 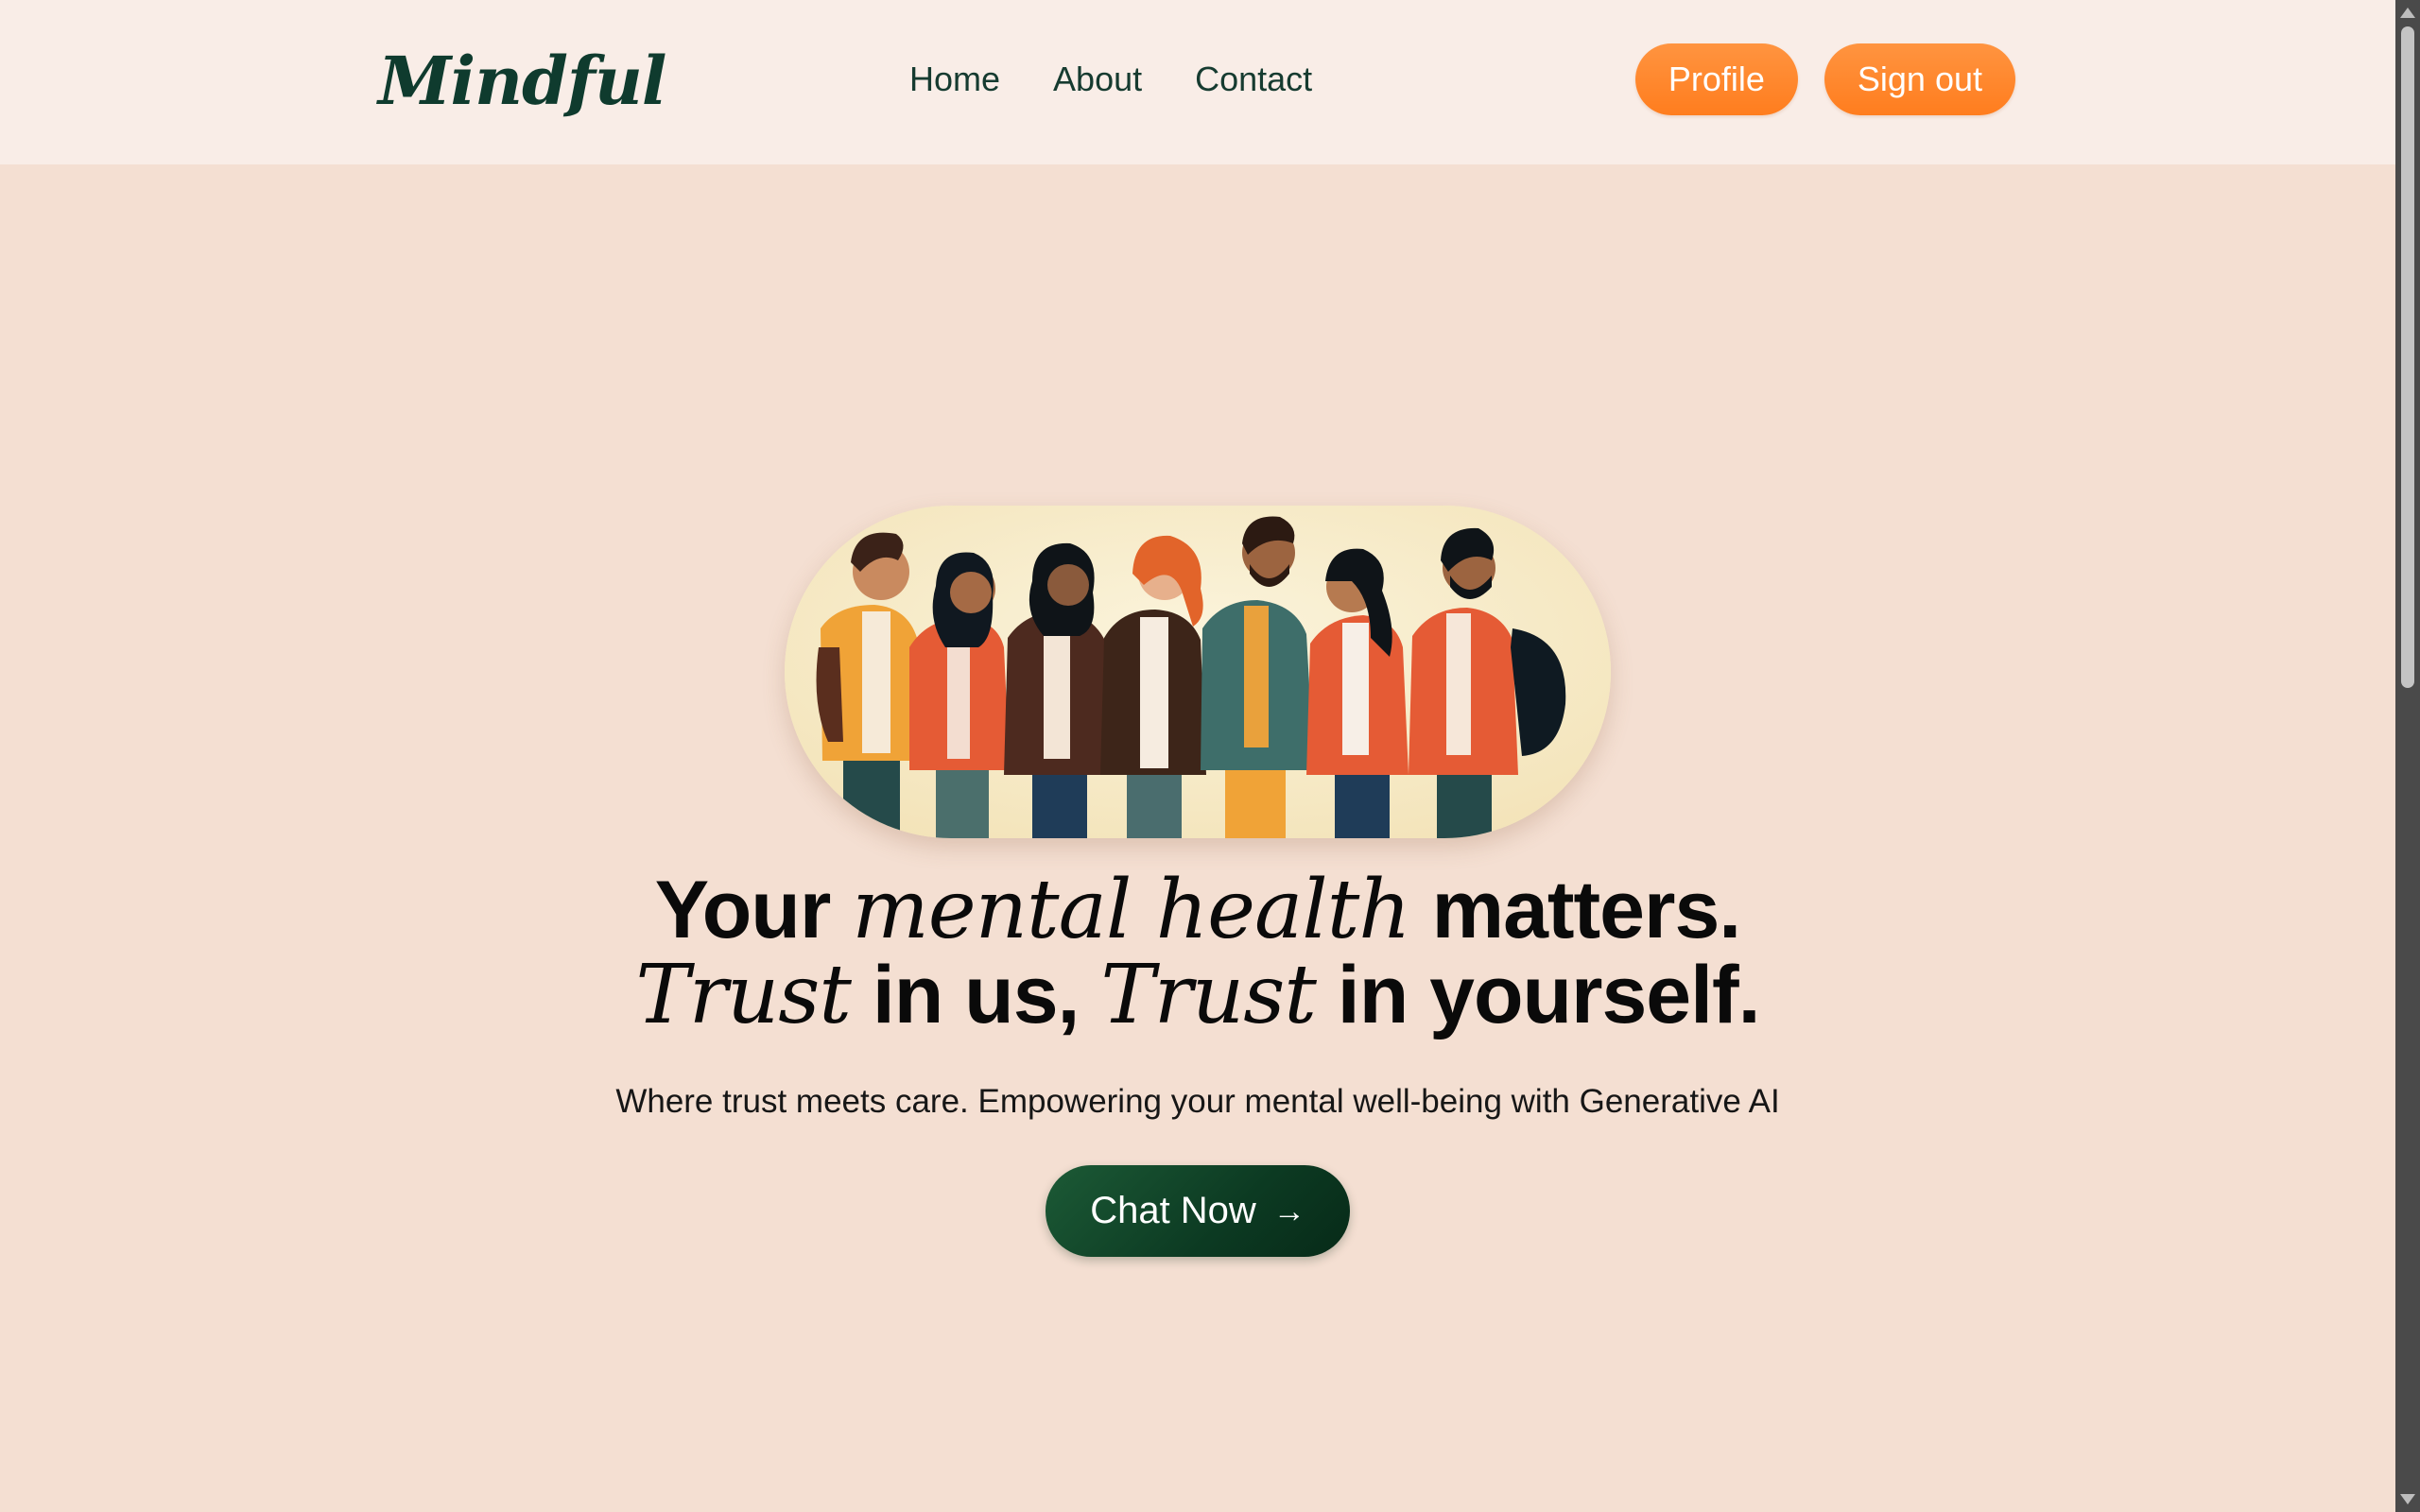 I want to click on main-nav: Home About Contact, so click(x=1110, y=79).